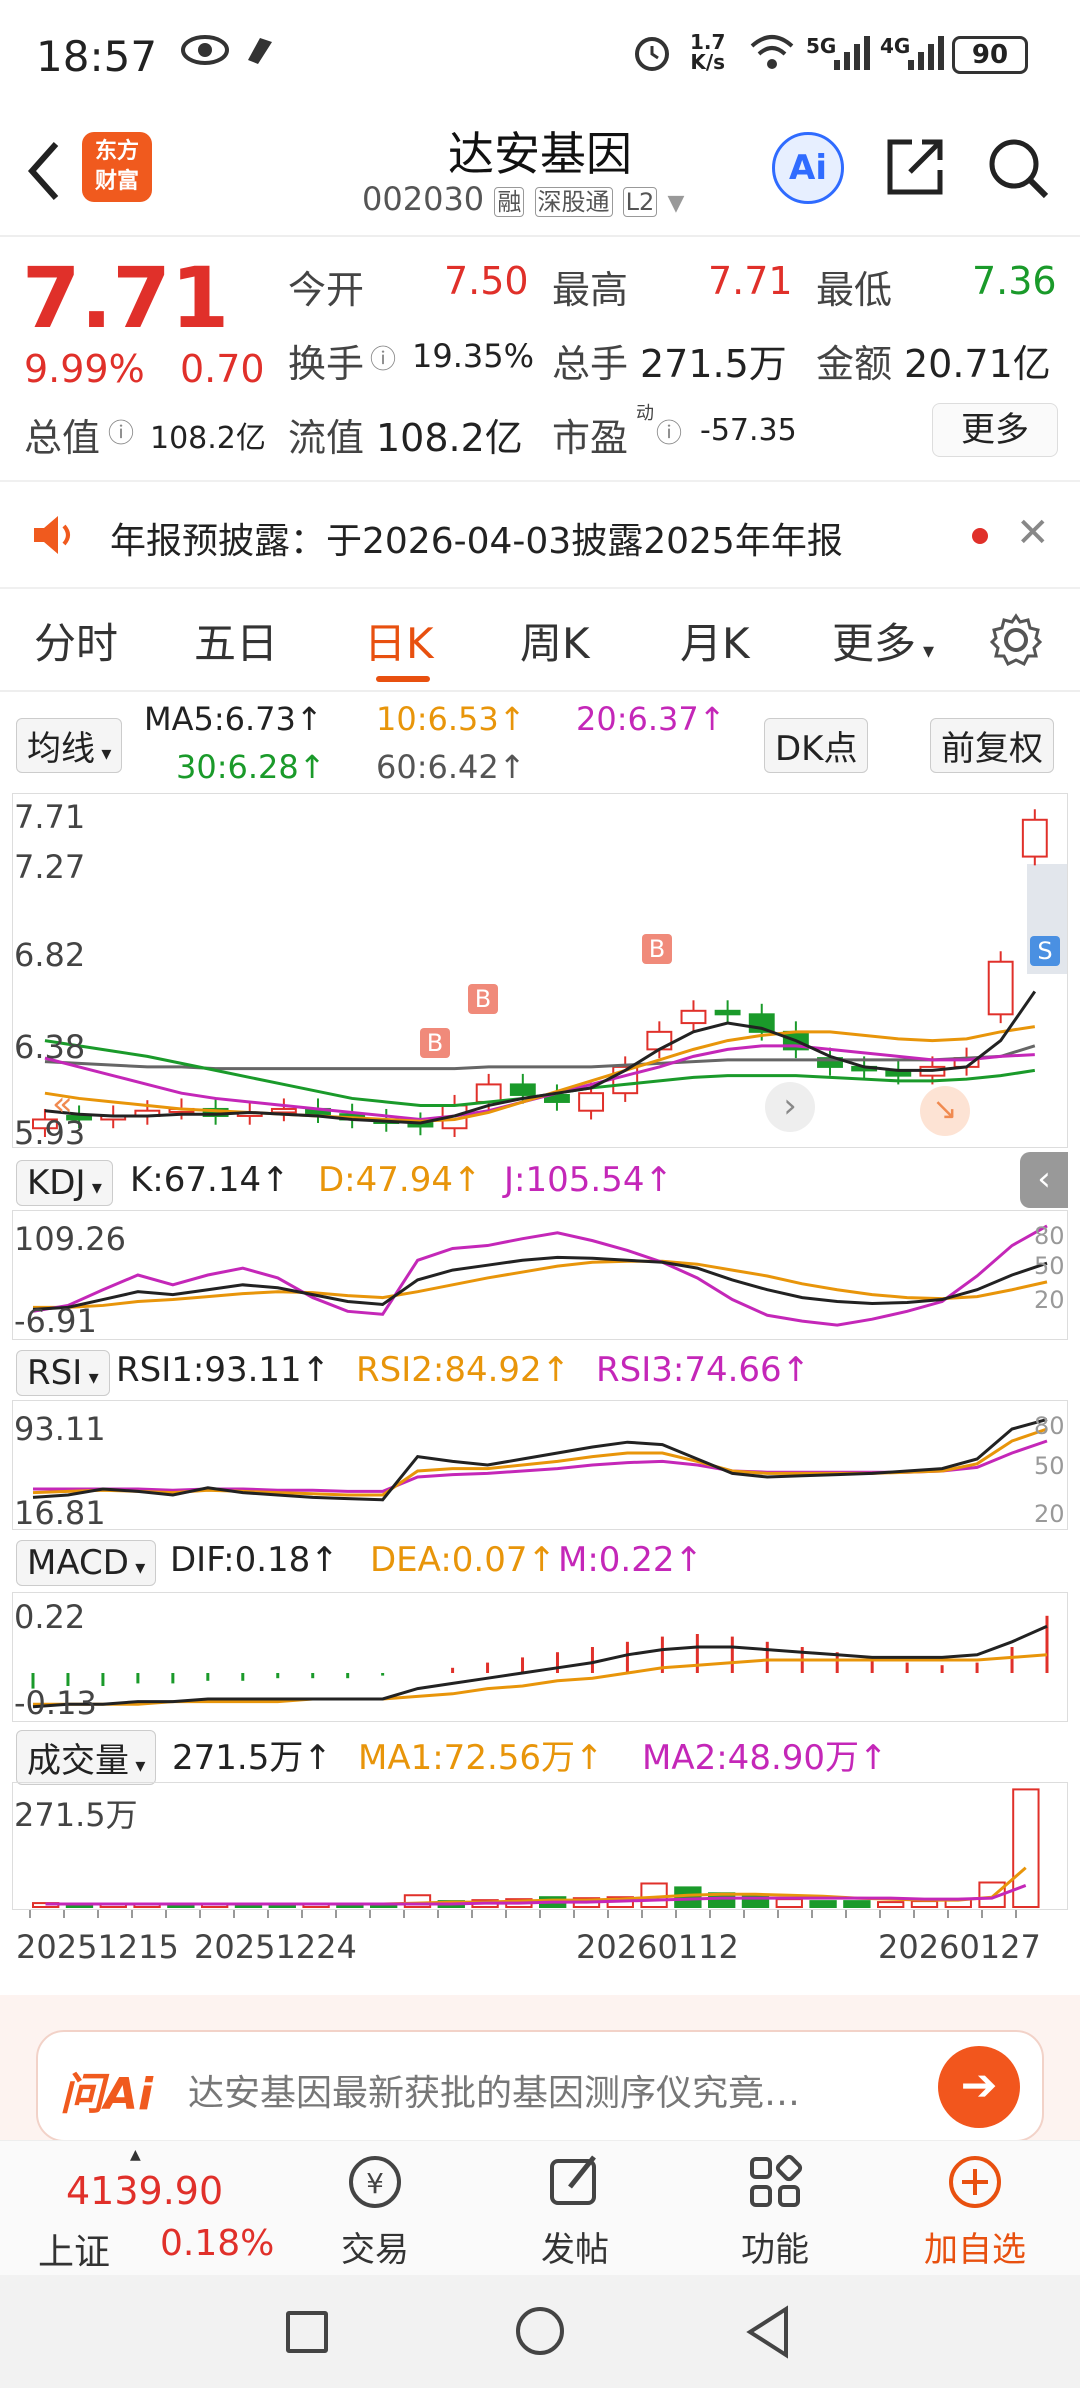 Image resolution: width=1080 pixels, height=2388 pixels. What do you see at coordinates (451, 719) in the screenshot?
I see `ma10-value: 10:6.53↑` at bounding box center [451, 719].